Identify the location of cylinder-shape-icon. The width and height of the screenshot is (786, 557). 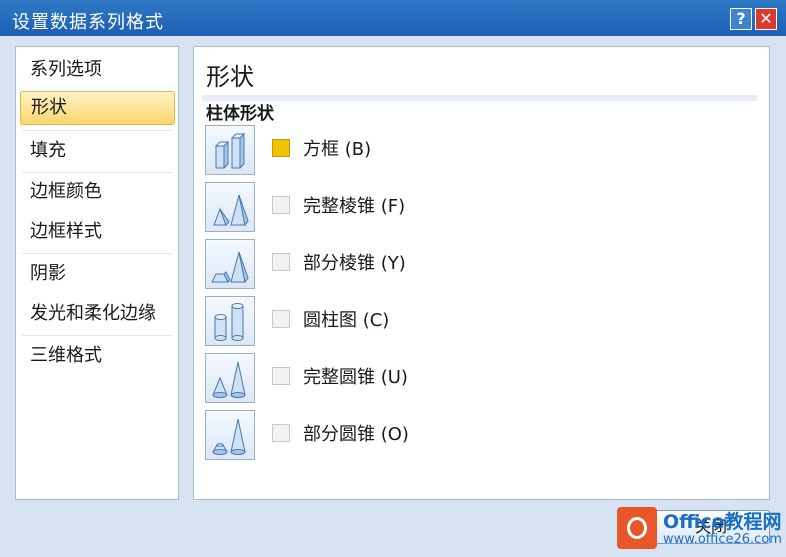
(230, 321).